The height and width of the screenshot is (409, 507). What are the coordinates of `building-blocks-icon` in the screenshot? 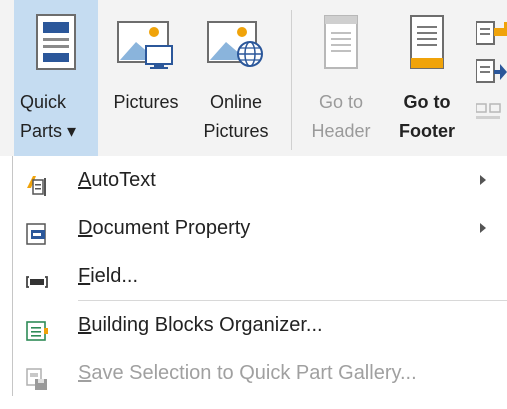 It's located at (37, 327).